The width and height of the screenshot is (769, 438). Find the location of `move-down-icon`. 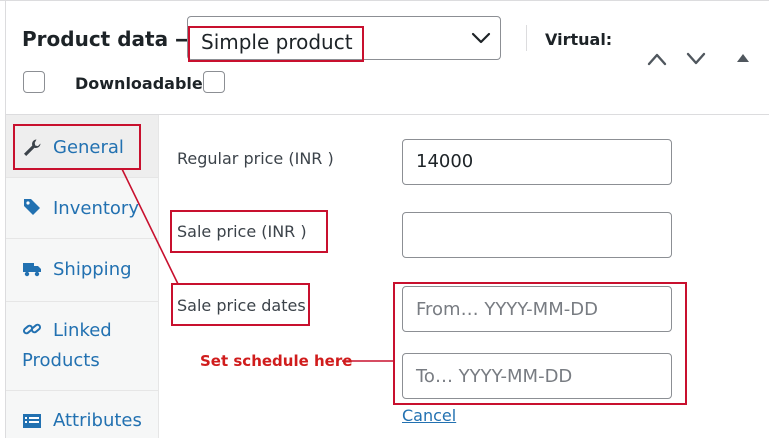

move-down-icon is located at coordinates (696, 59).